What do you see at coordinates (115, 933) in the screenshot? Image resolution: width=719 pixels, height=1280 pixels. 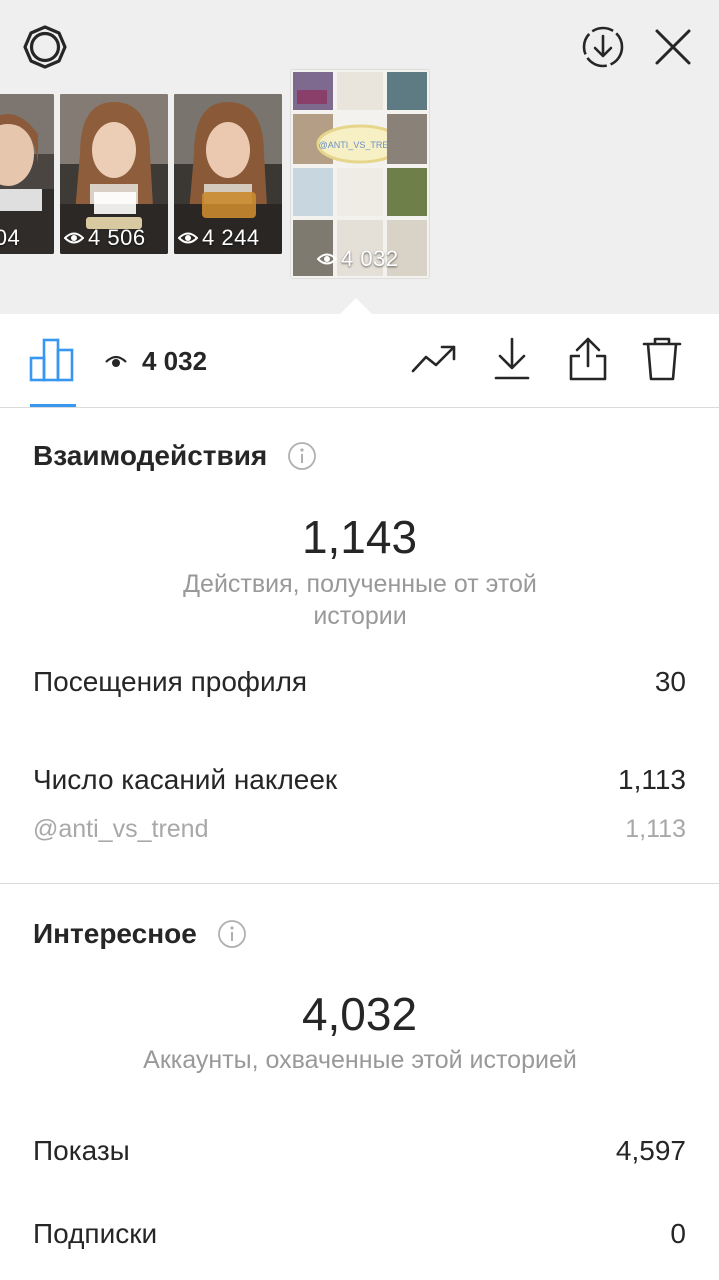 I see `section-title: Интересное` at bounding box center [115, 933].